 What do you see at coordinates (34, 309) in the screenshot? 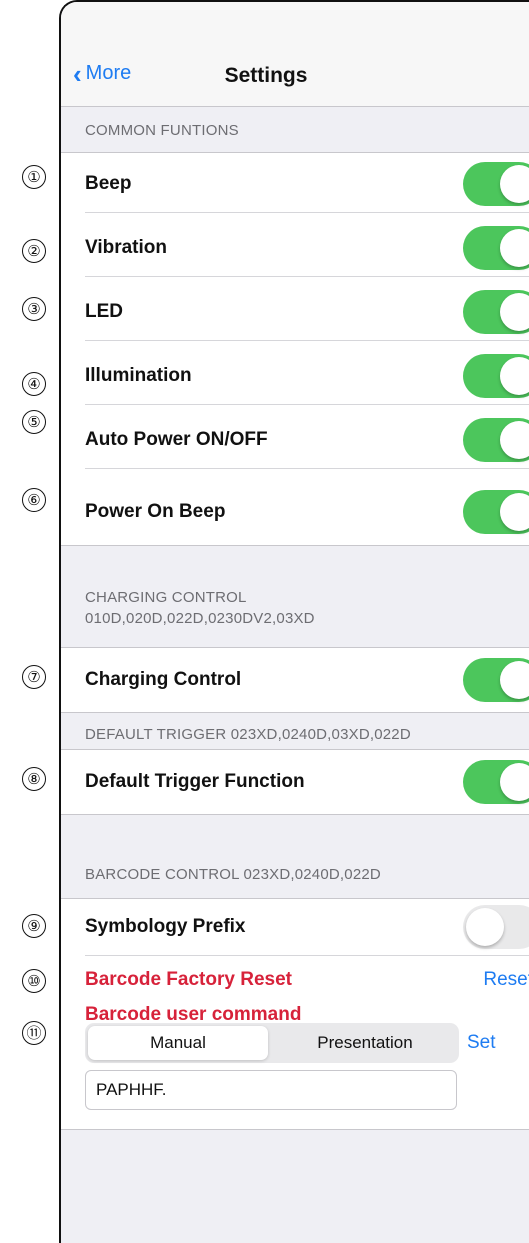
I see `marker-3: ③` at bounding box center [34, 309].